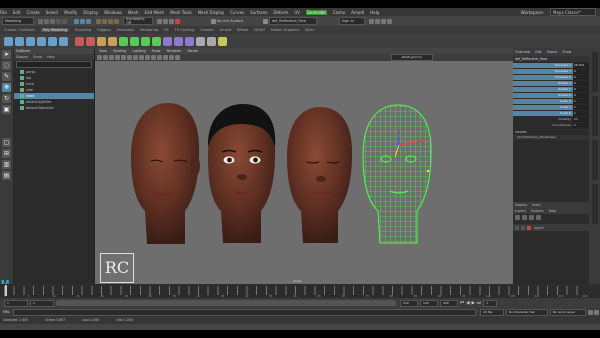 This screenshot has width=600, height=338. Describe the element at coordinates (551, 95) in the screenshot. I see `channel-attribute: Rotate Z0` at that location.